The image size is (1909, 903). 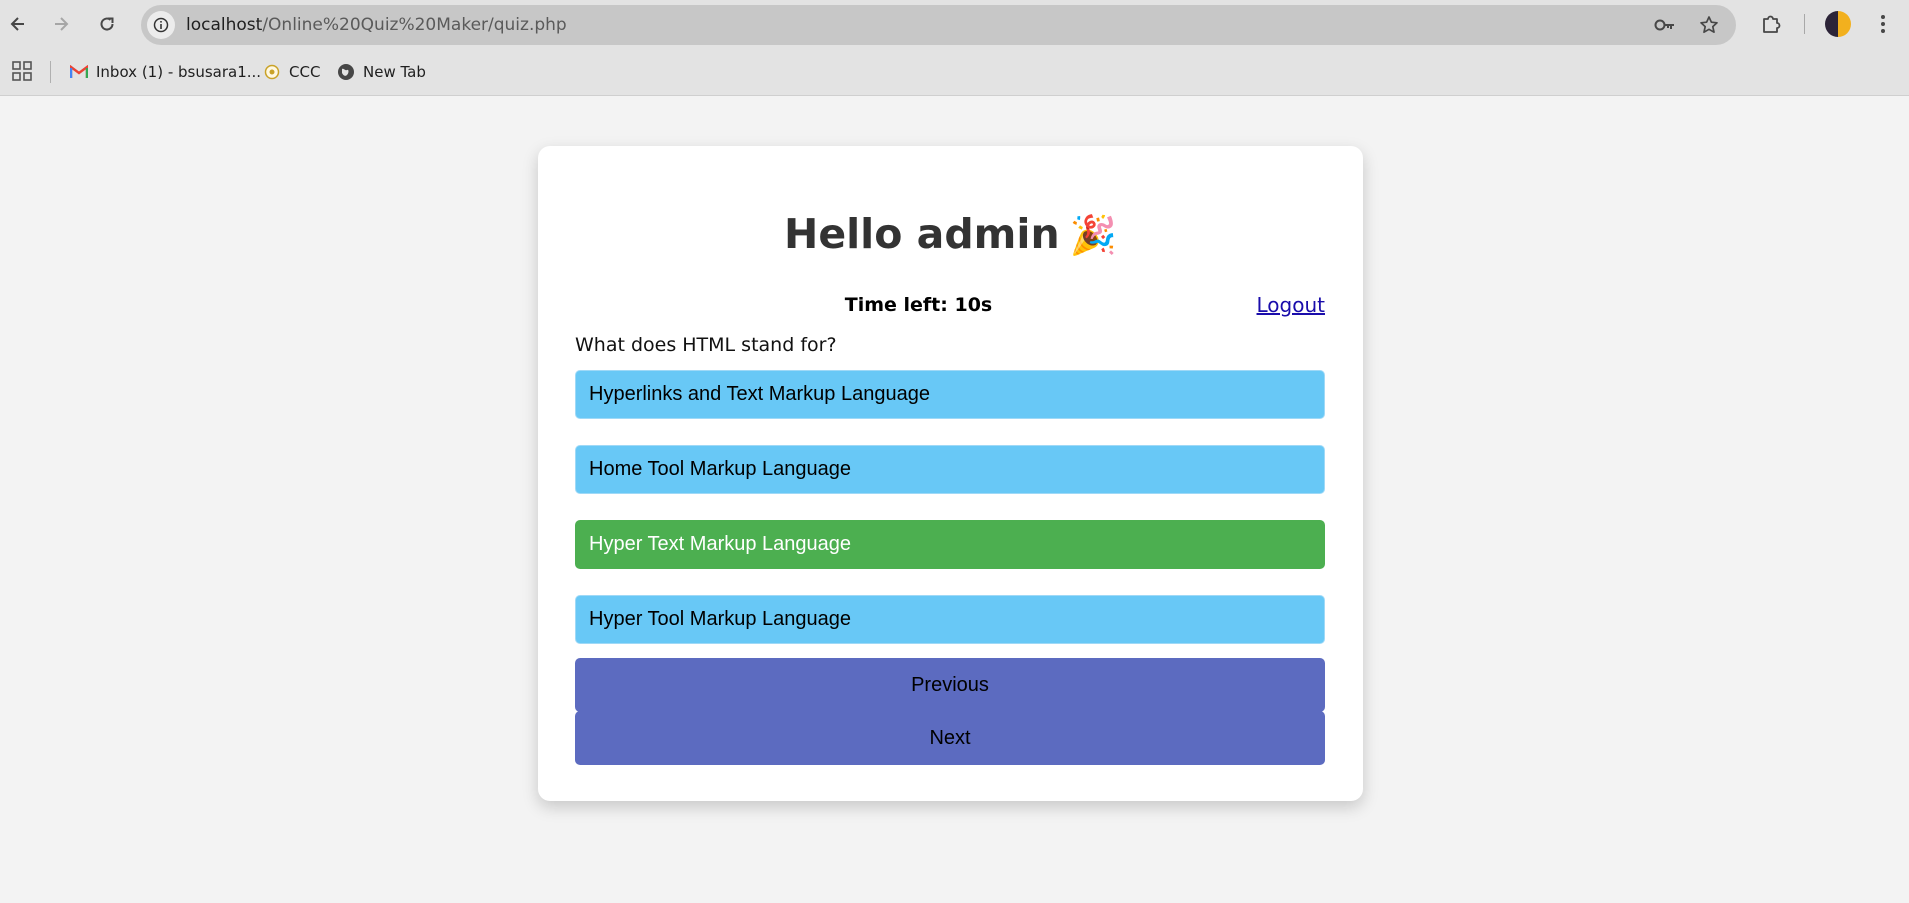 What do you see at coordinates (922, 234) in the screenshot?
I see `greeting-text: Hello admin` at bounding box center [922, 234].